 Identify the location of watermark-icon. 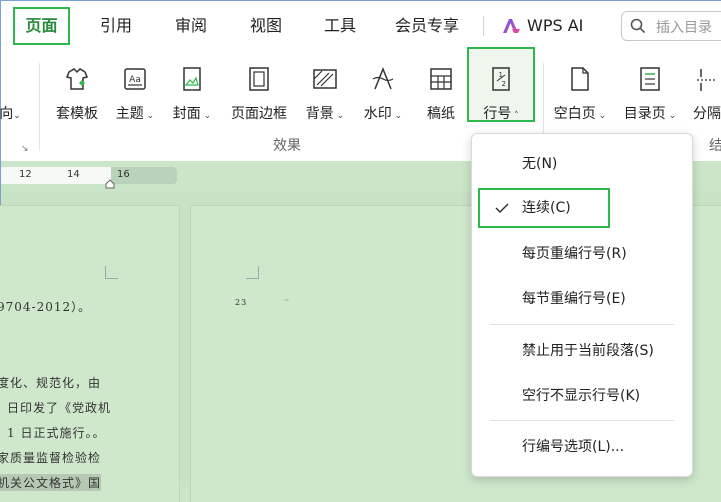
(383, 78).